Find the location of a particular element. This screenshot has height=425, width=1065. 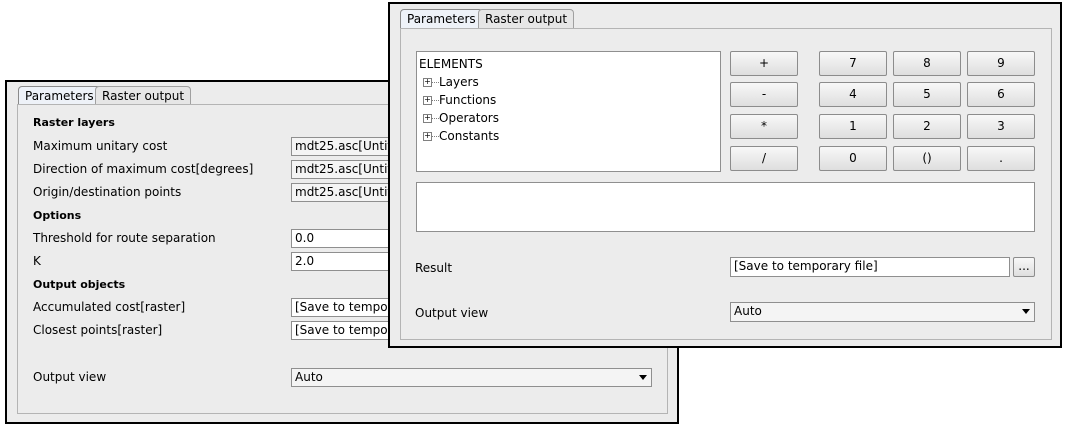

plus-button: + is located at coordinates (764, 63).